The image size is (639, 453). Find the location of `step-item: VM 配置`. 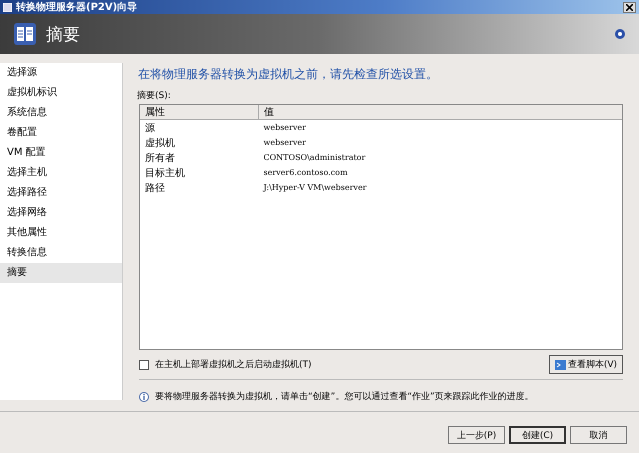

step-item: VM 配置 is located at coordinates (61, 153).